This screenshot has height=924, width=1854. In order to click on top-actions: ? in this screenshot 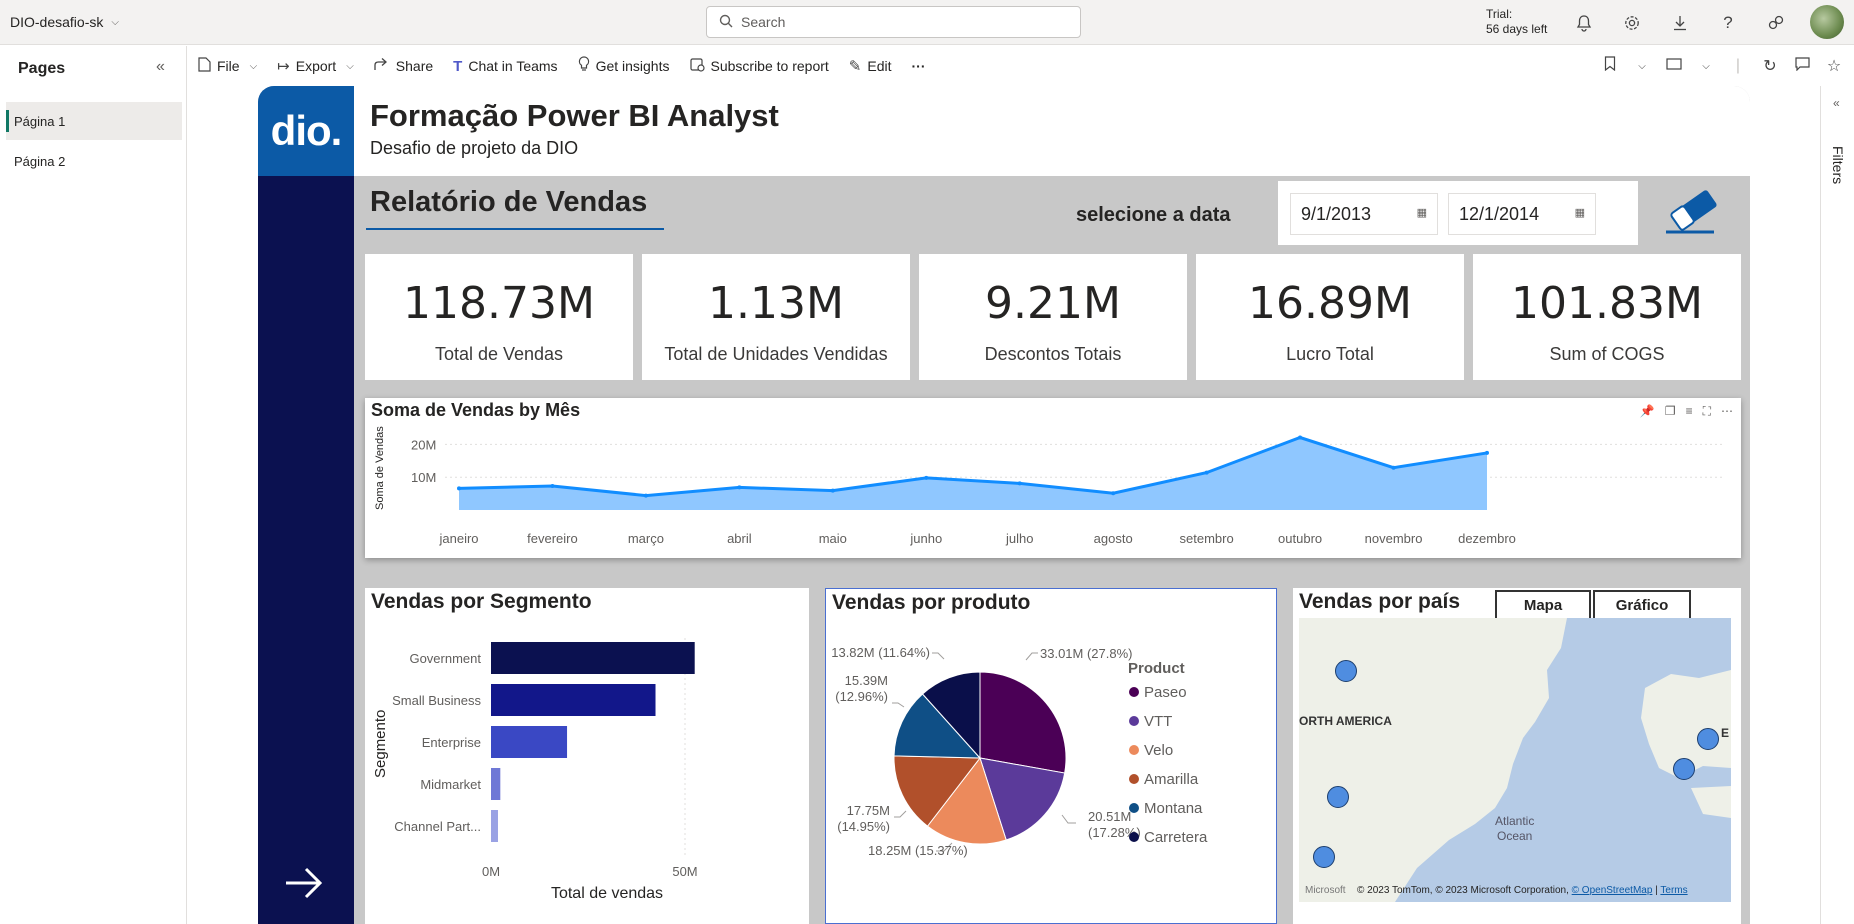, I will do `click(1680, 22)`.